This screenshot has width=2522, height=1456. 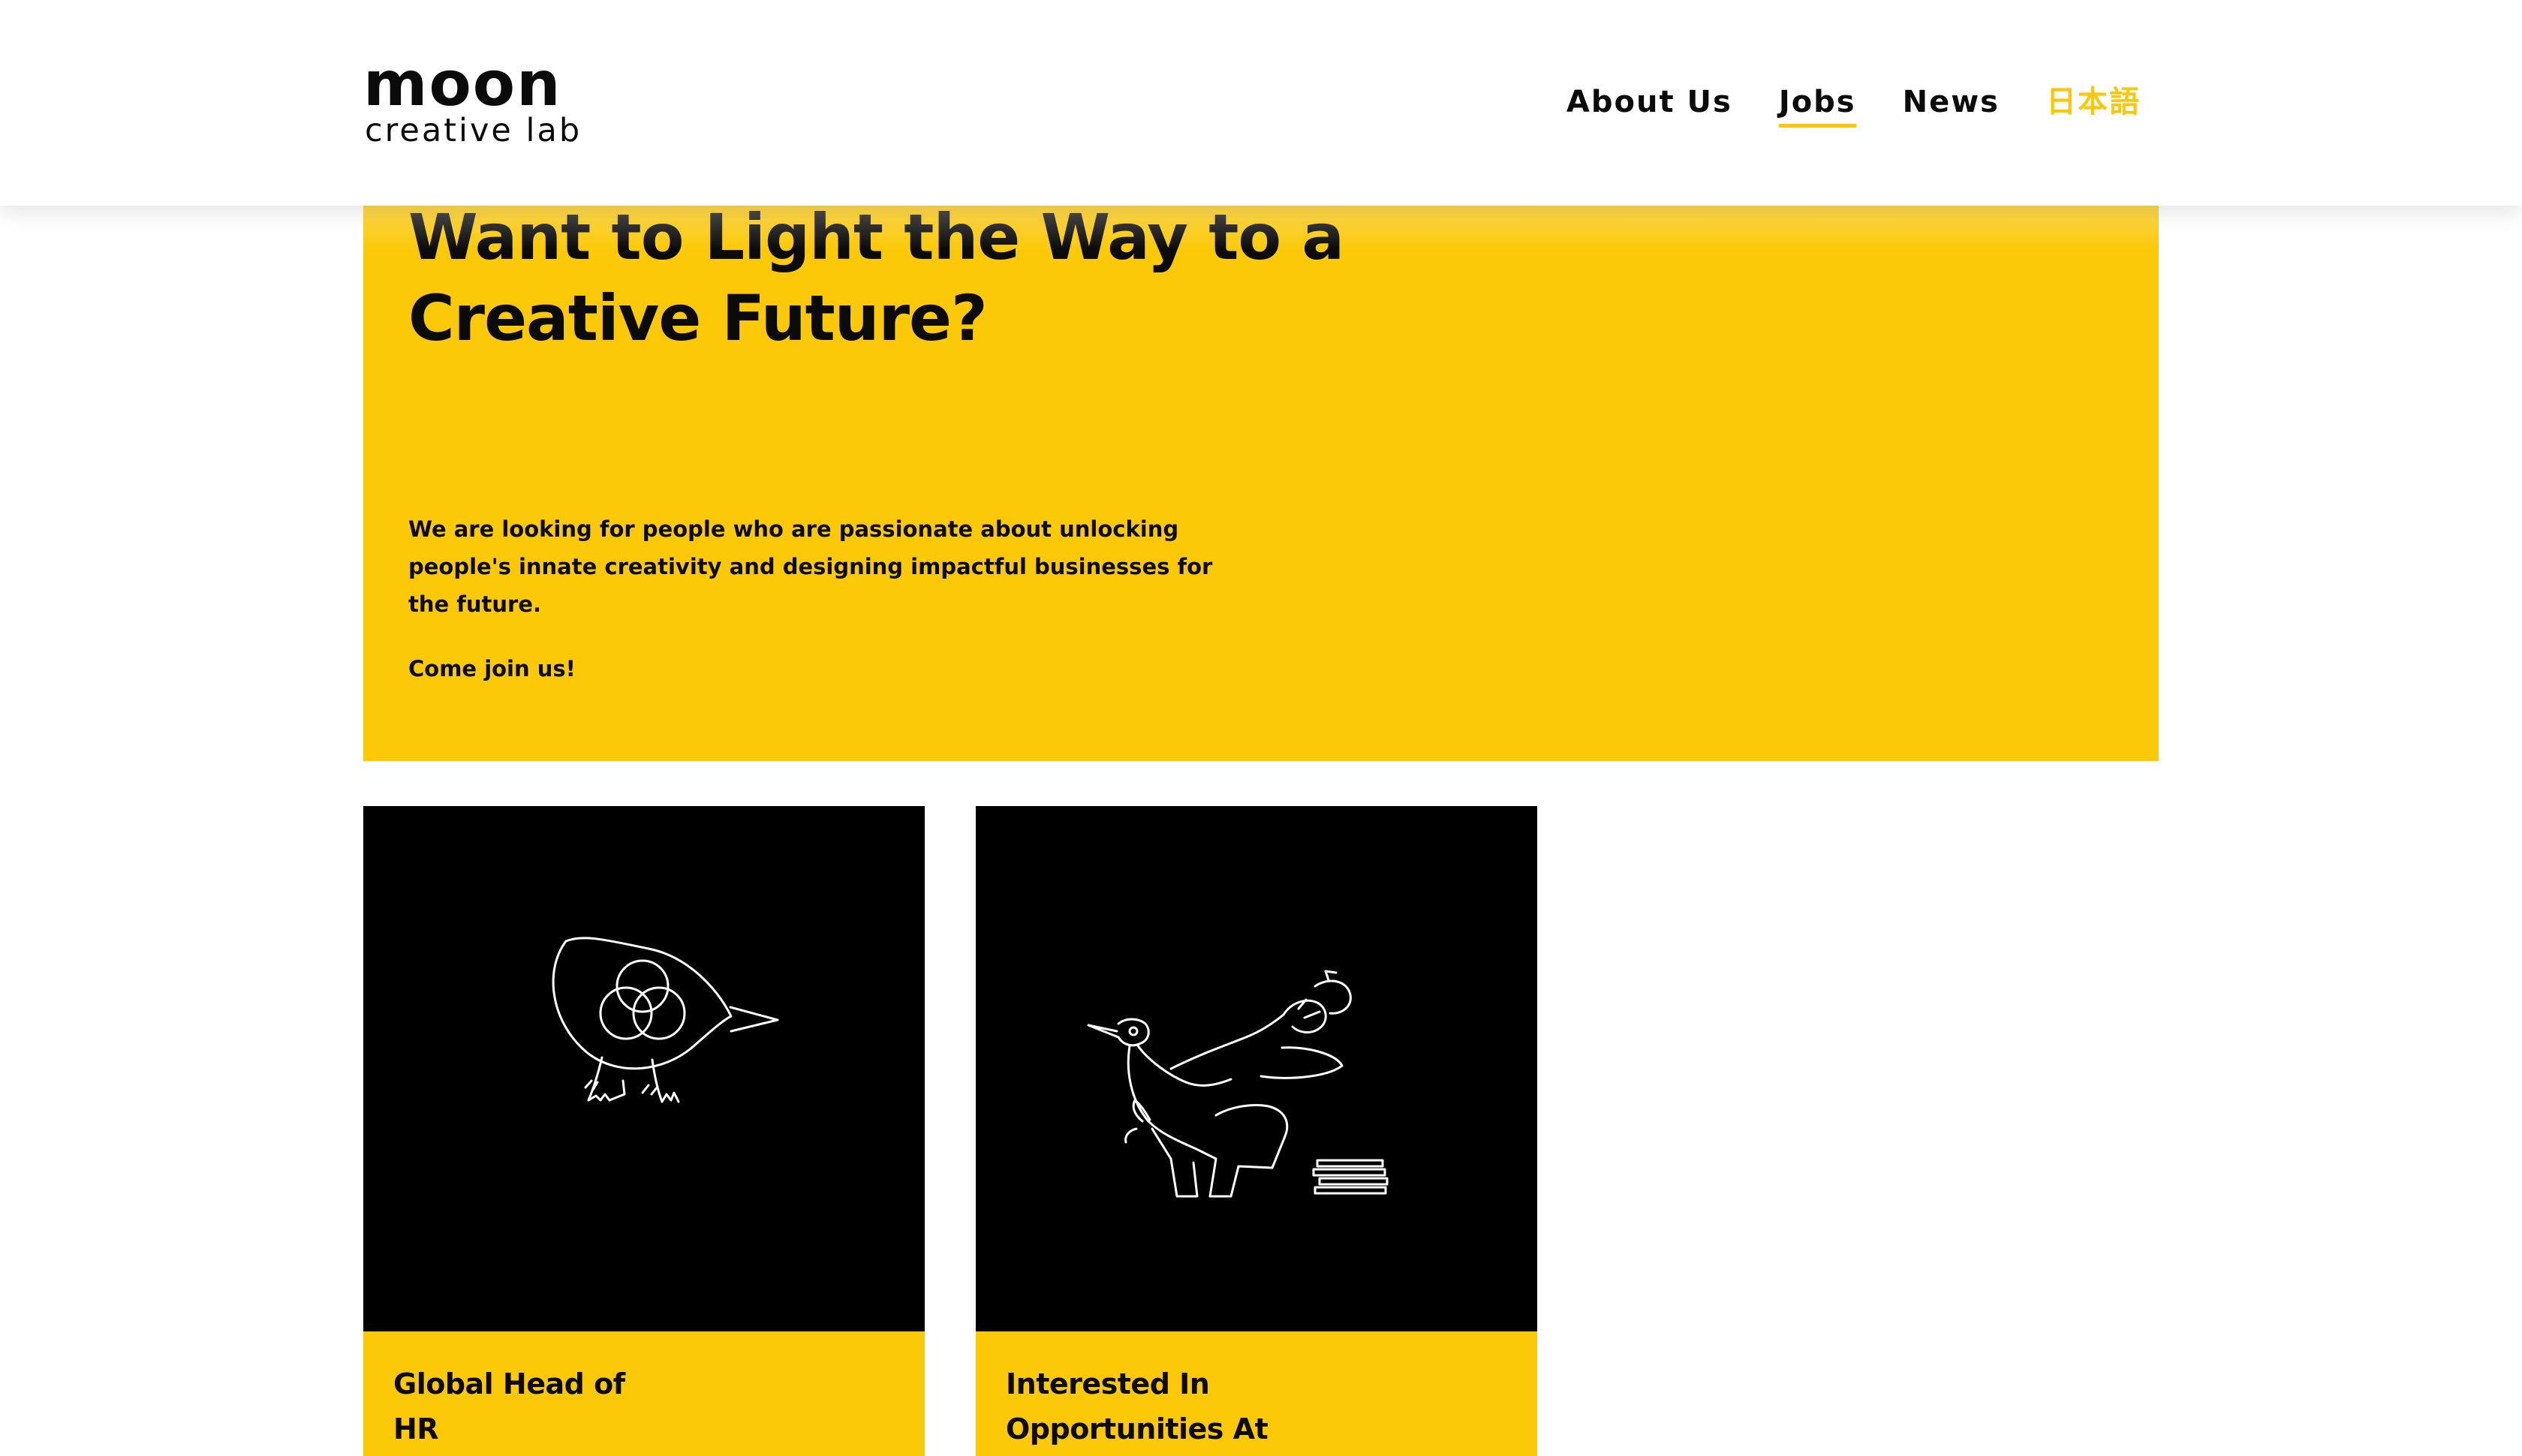 What do you see at coordinates (492, 668) in the screenshot?
I see `hero-call-to-action: Come join us!` at bounding box center [492, 668].